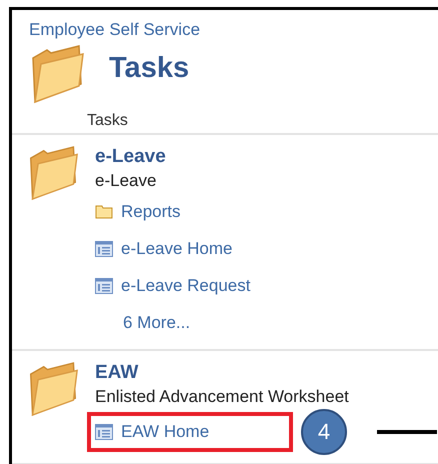 This screenshot has height=464, width=438. I want to click on task-link: e-Leave Request, so click(172, 285).